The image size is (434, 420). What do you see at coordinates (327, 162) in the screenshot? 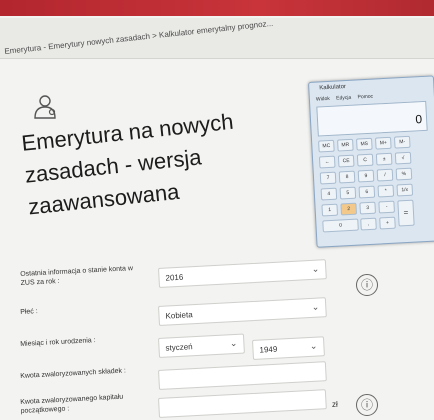
I see `key-backspace: ←` at bounding box center [327, 162].